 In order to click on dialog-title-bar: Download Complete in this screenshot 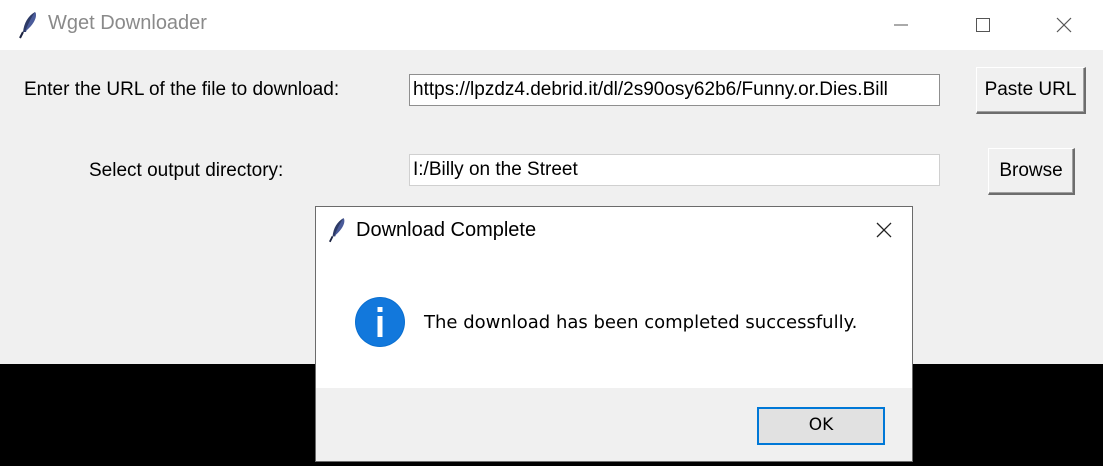, I will do `click(614, 231)`.